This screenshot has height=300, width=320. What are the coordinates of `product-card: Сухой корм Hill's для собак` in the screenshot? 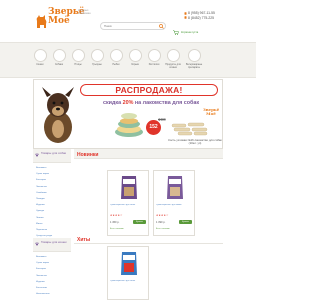 It's located at (128, 273).